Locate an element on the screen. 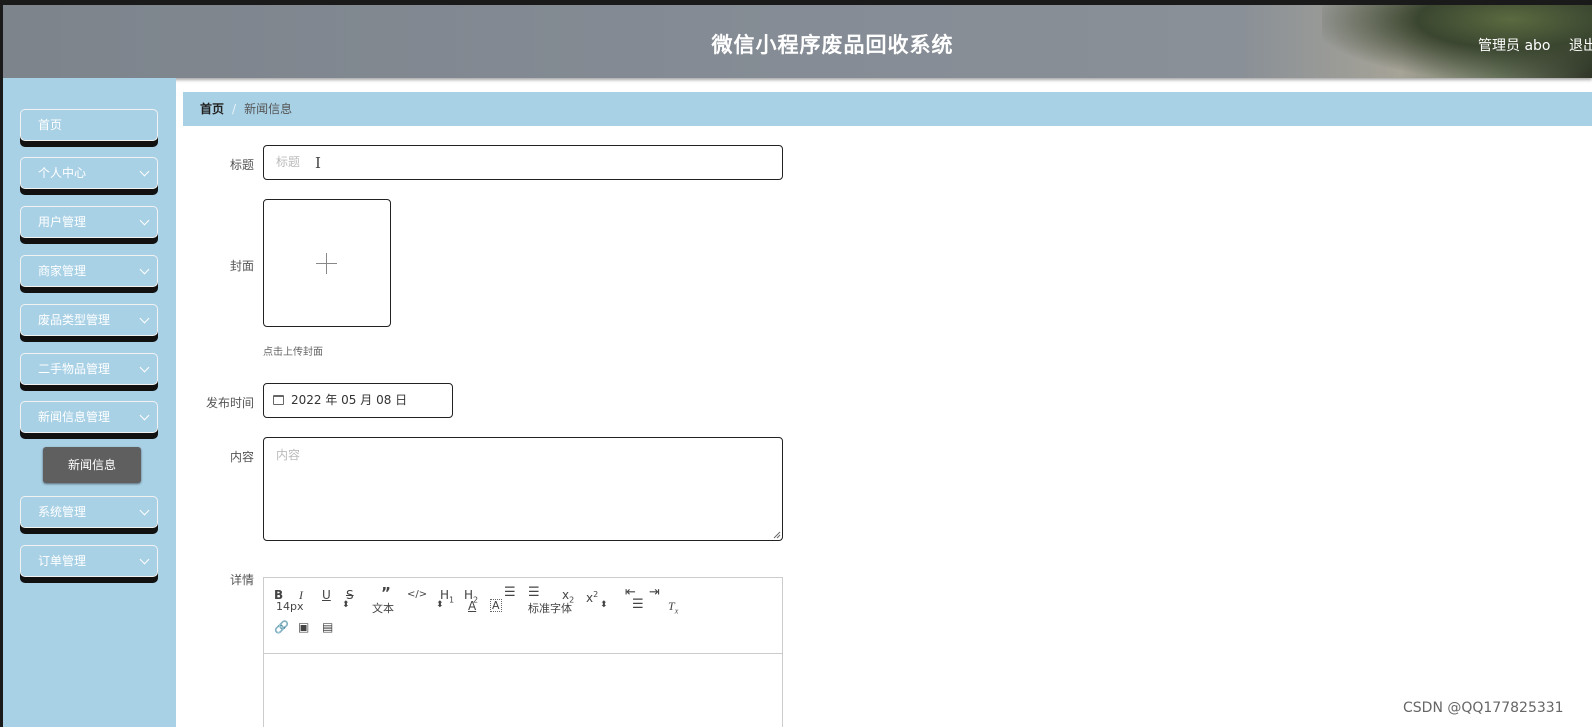 Image resolution: width=1592 pixels, height=727 pixels. underline-icon: U is located at coordinates (326, 595).